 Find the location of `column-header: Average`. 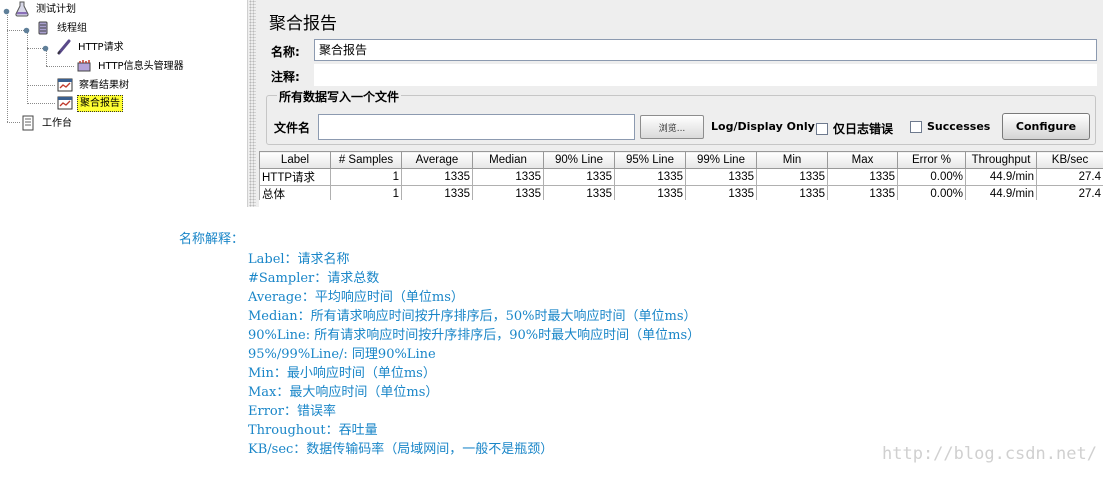

column-header: Average is located at coordinates (437, 160).